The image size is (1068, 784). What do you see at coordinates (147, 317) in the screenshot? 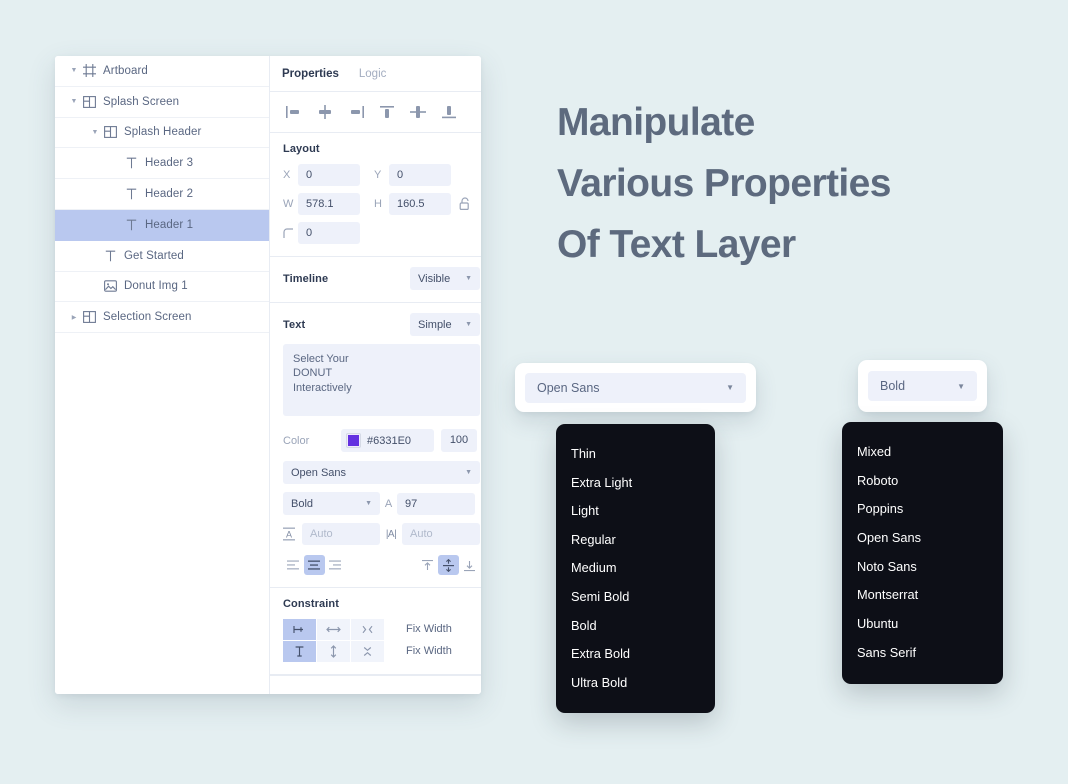
I see `layer-label: Selection Screen` at bounding box center [147, 317].